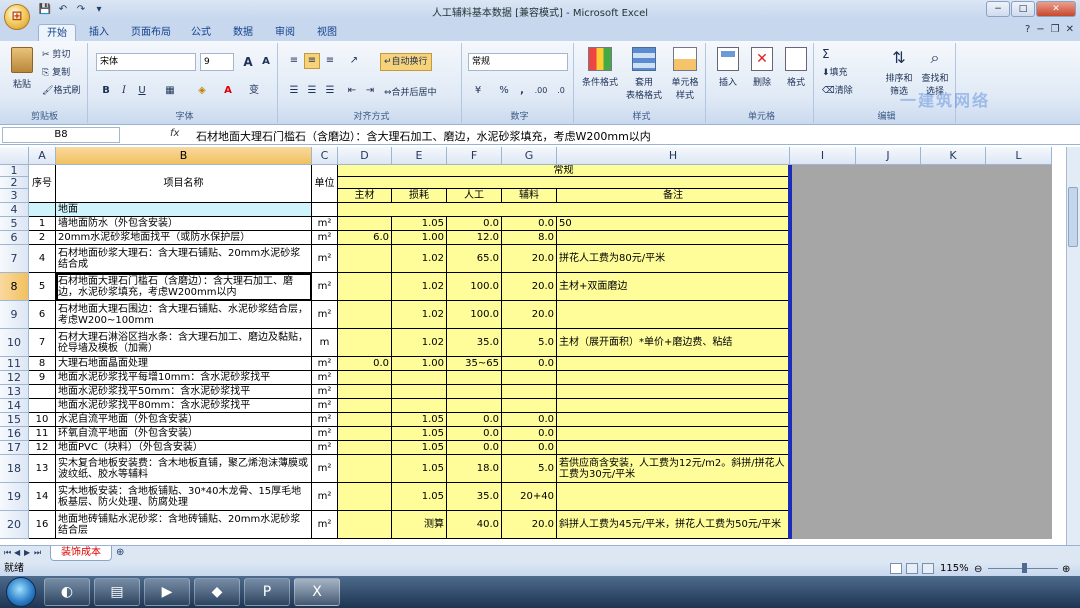 This screenshot has height=608, width=1080. Describe the element at coordinates (529, 364) in the screenshot. I see `cell-g11: 0.0` at that location.